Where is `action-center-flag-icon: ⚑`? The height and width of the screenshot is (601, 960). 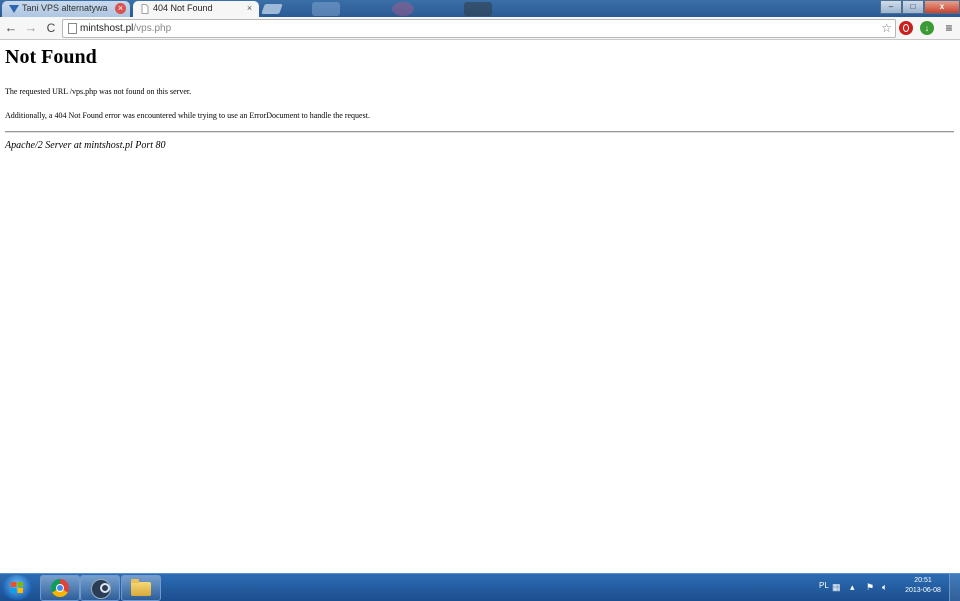 action-center-flag-icon: ⚑ is located at coordinates (870, 587).